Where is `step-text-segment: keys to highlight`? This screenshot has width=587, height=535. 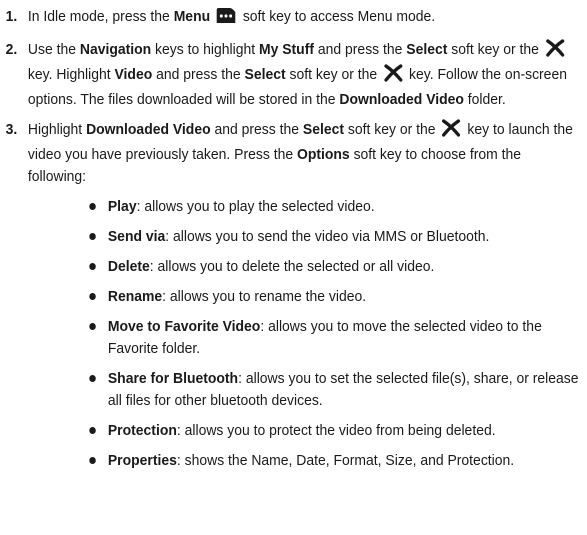 step-text-segment: keys to highlight is located at coordinates (205, 49).